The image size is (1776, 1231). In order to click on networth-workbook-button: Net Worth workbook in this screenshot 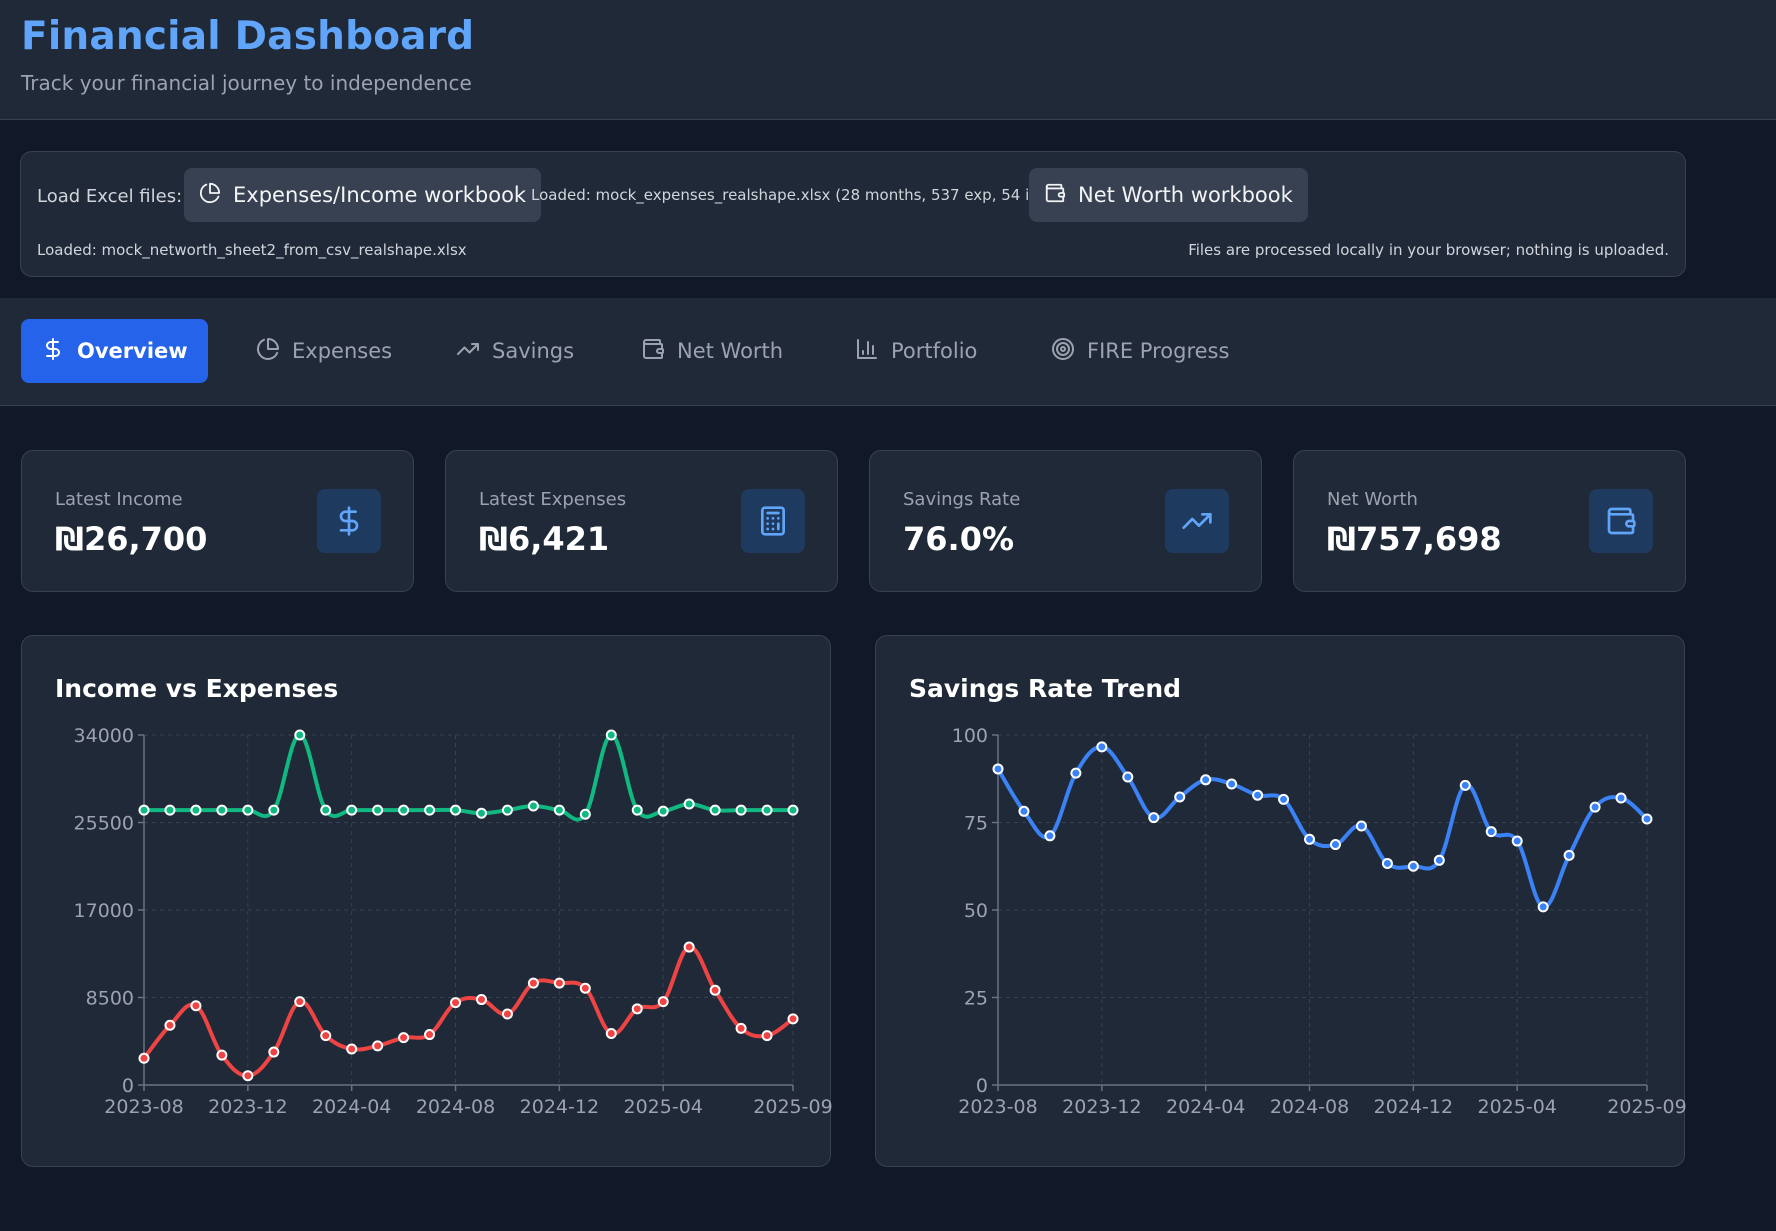, I will do `click(1168, 195)`.